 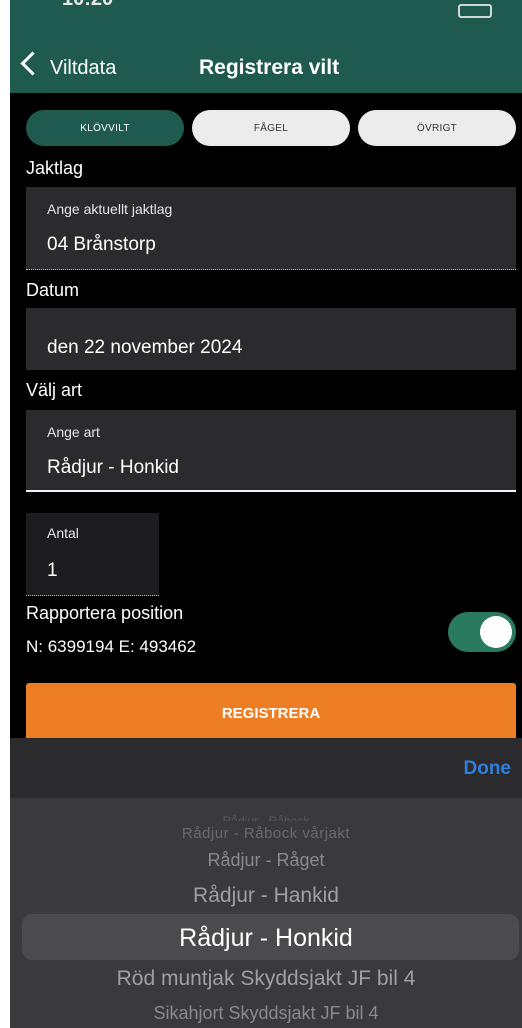 I want to click on back-button: Viltdata, so click(x=83, y=68).